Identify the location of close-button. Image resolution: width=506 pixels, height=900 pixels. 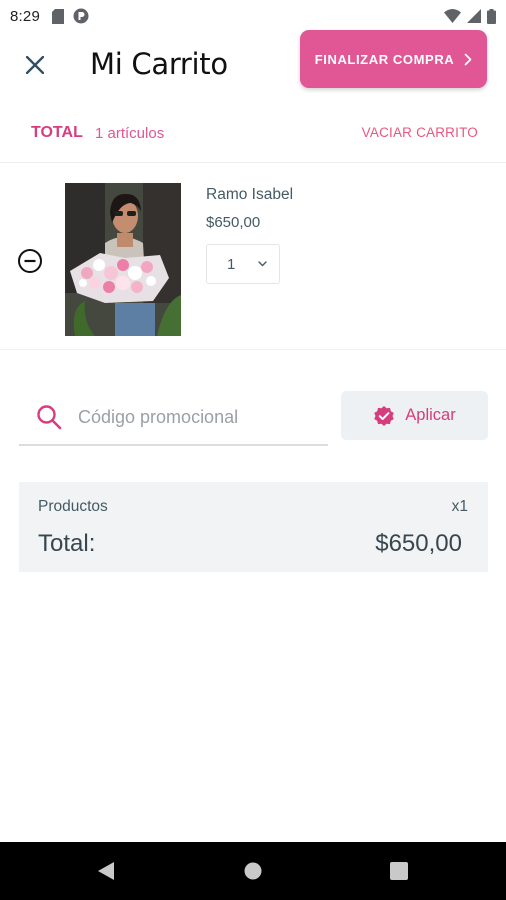
(35, 65).